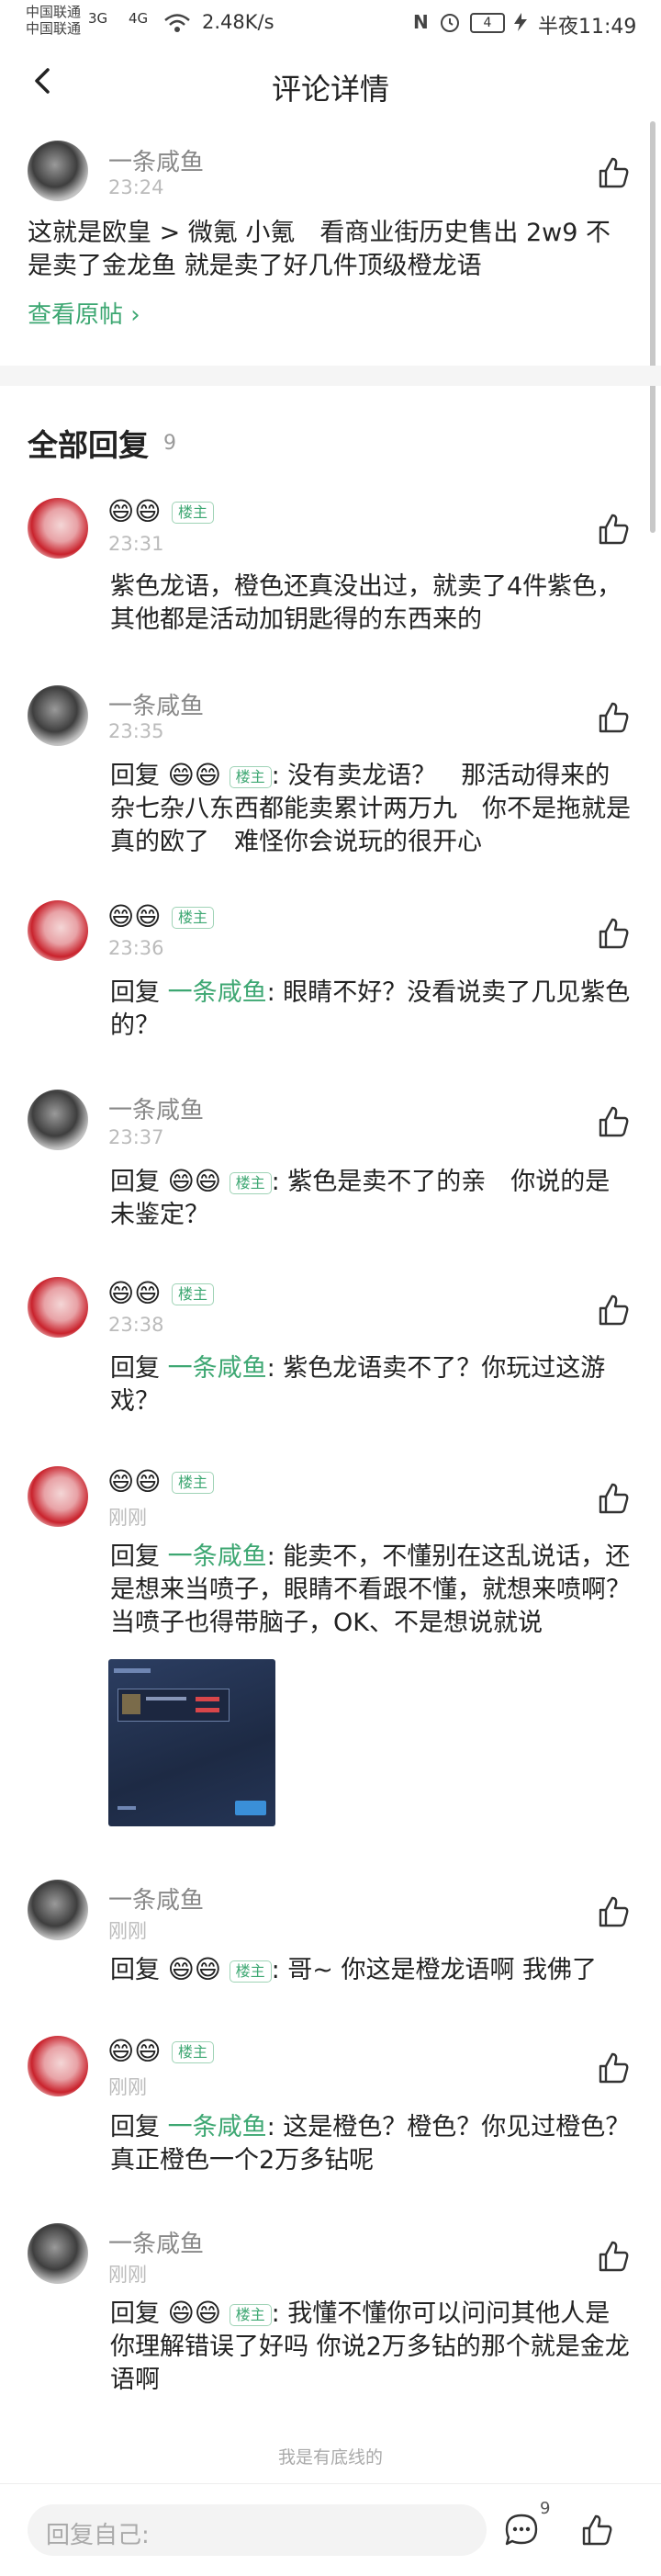 Image resolution: width=661 pixels, height=2576 pixels. What do you see at coordinates (371, 1010) in the screenshot?
I see `reply-text: 回复 一条咸鱼: 眼睛不好？没看说卖了几见紫色的？` at bounding box center [371, 1010].